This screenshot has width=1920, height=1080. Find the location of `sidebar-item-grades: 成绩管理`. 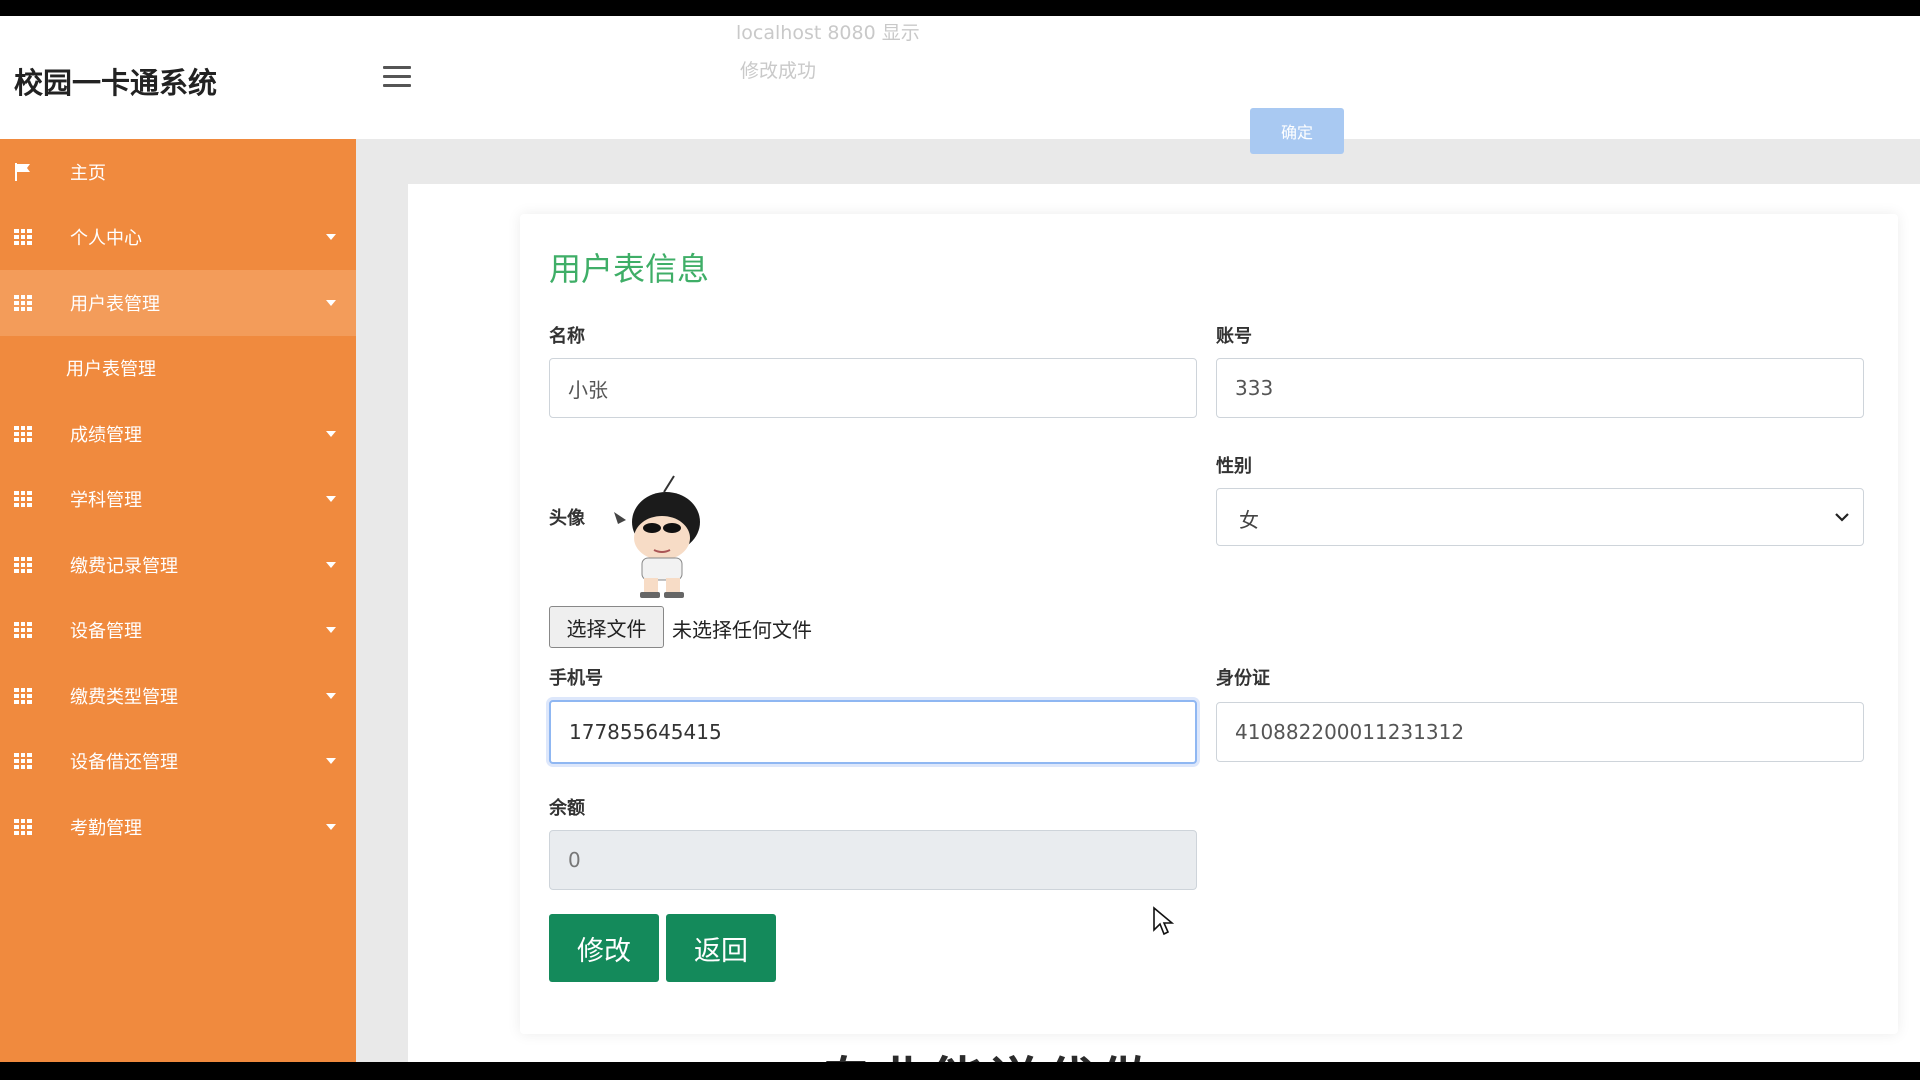

sidebar-item-grades: 成绩管理 is located at coordinates (178, 434).